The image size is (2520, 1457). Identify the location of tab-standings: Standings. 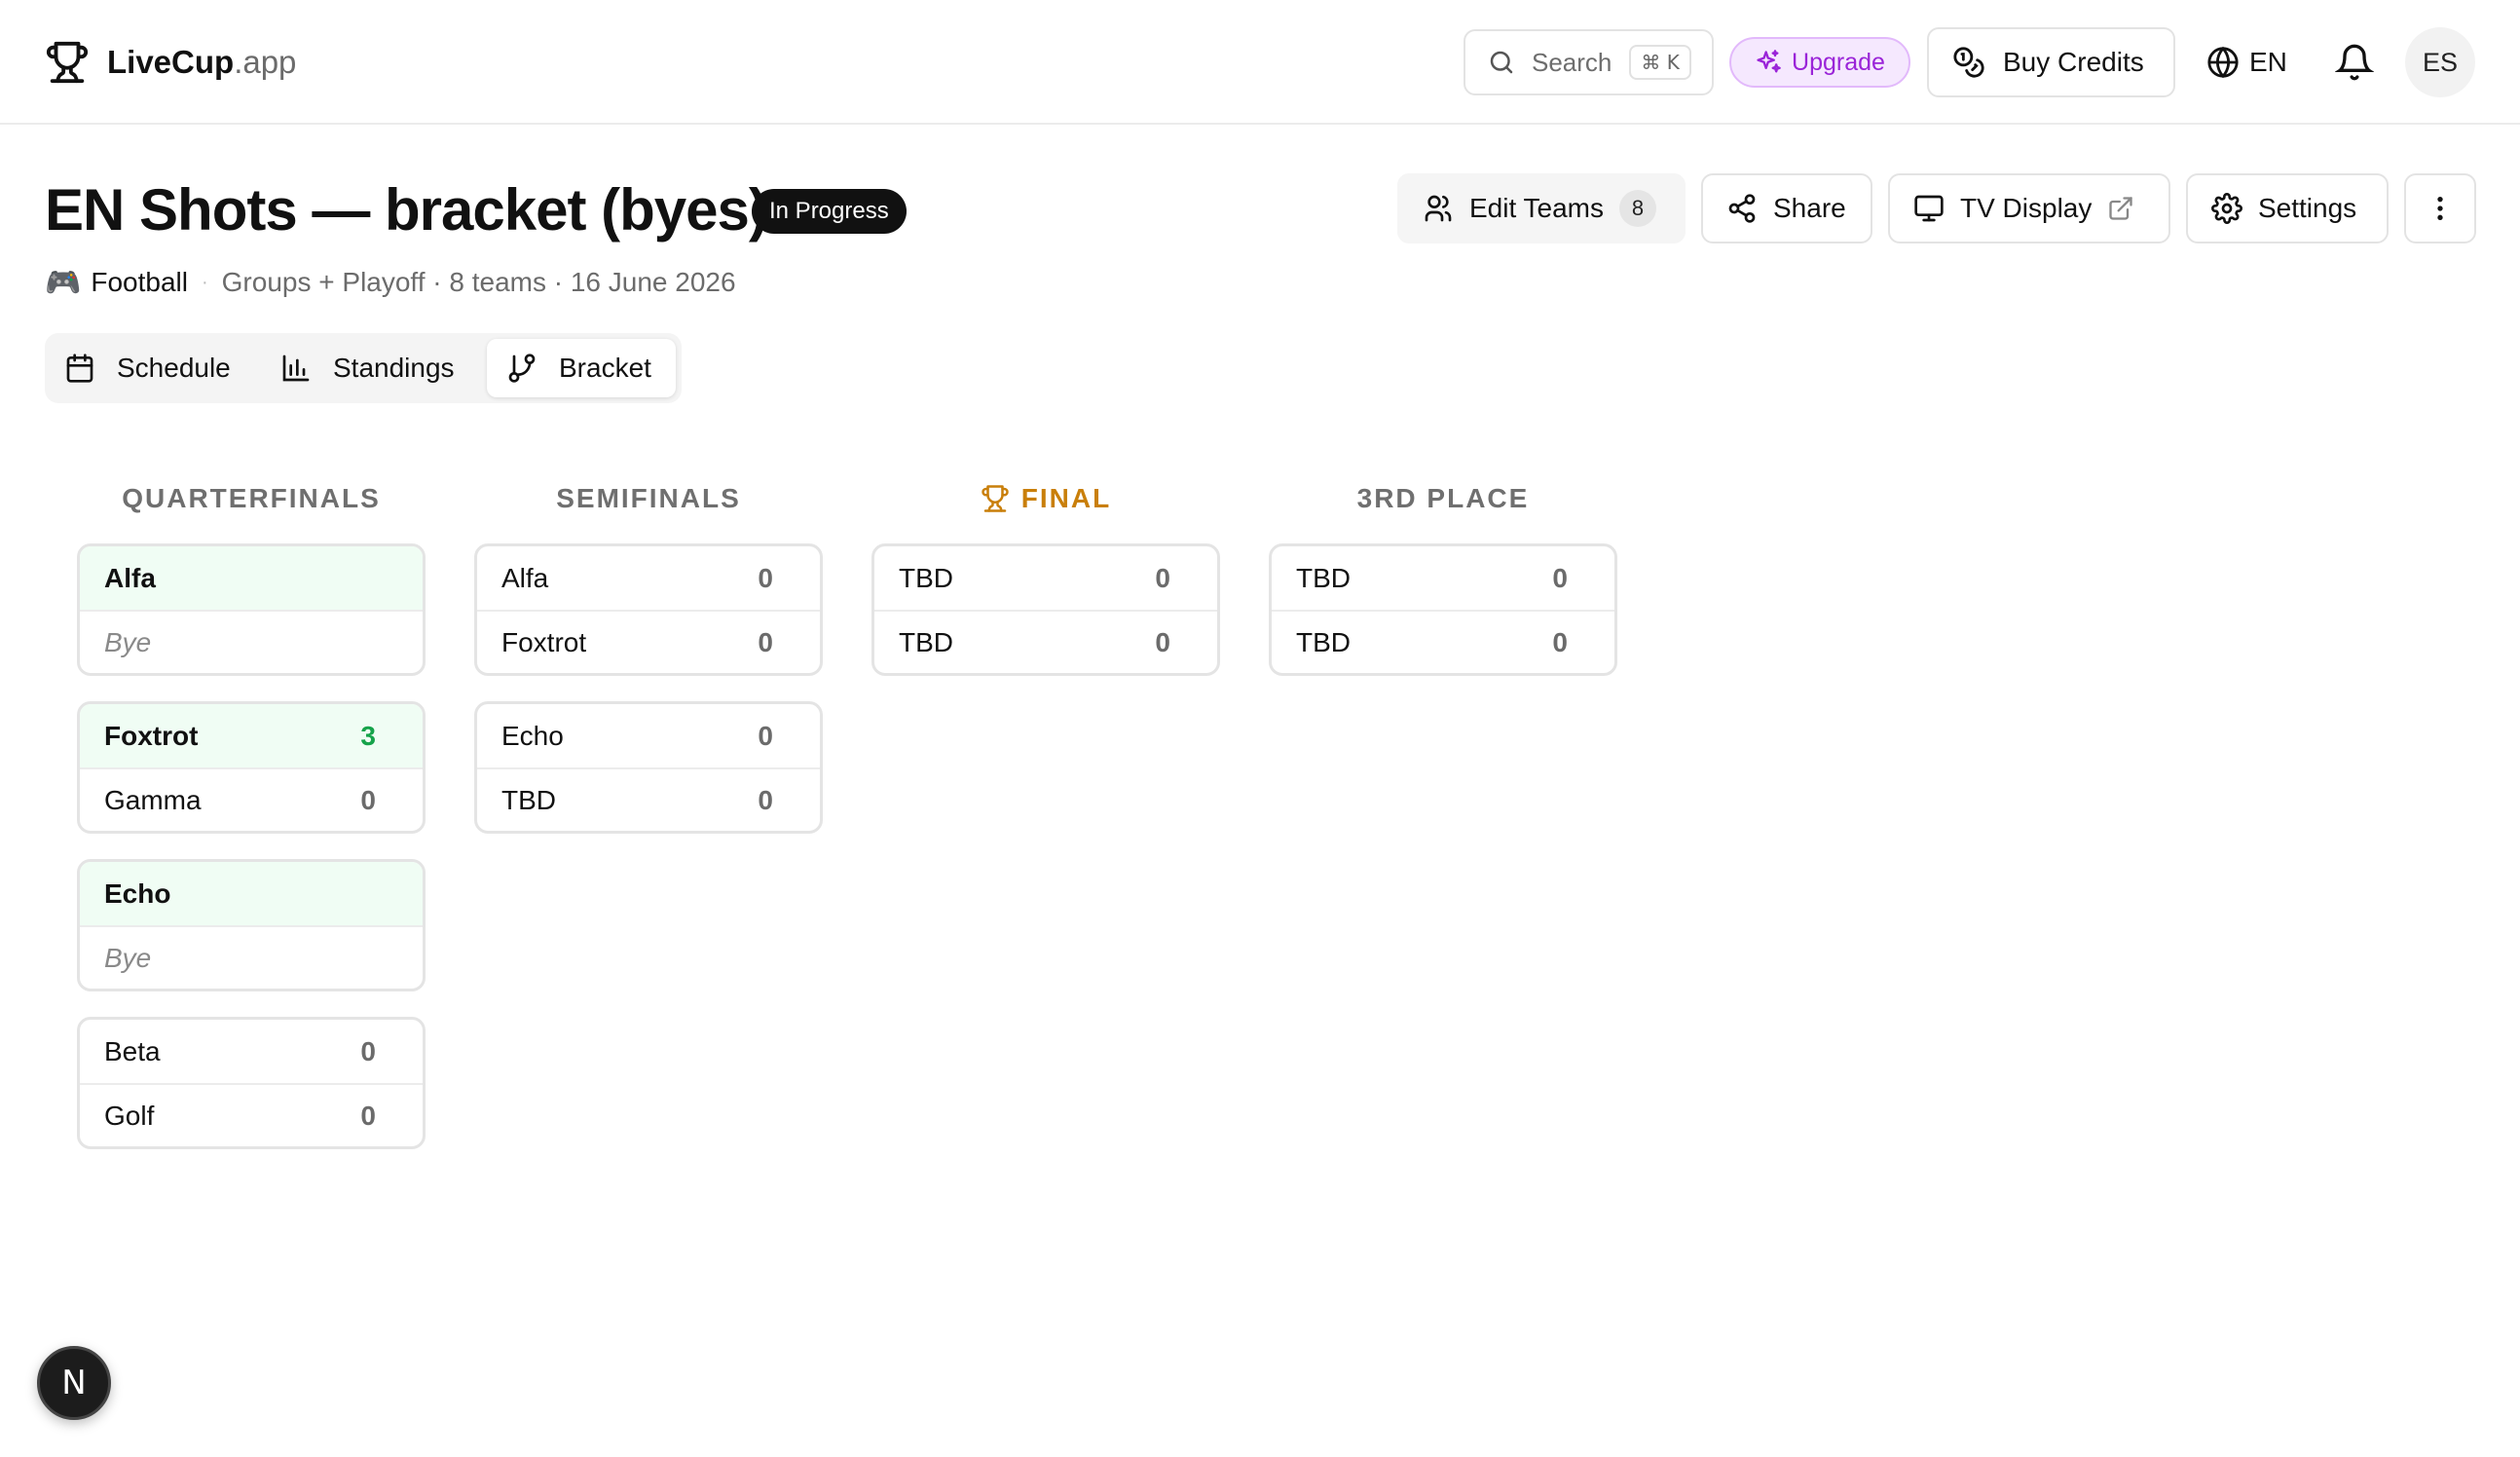
(367, 368).